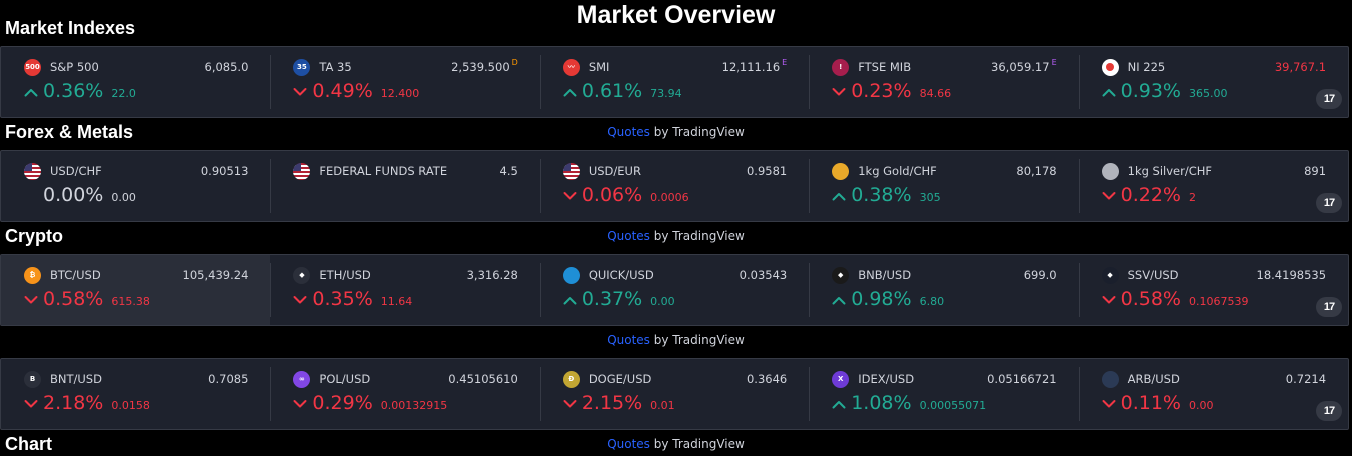 Image resolution: width=1352 pixels, height=456 pixels. What do you see at coordinates (612, 91) in the screenshot?
I see `change-percent: 0.61%` at bounding box center [612, 91].